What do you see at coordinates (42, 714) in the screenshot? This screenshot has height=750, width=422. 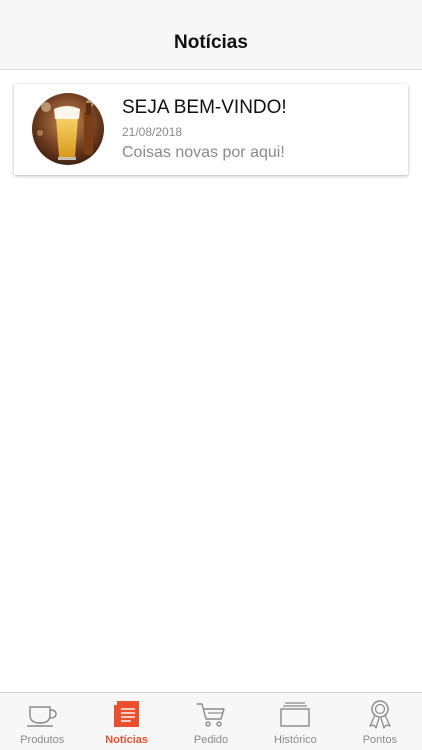 I see `coffee-cup-icon` at bounding box center [42, 714].